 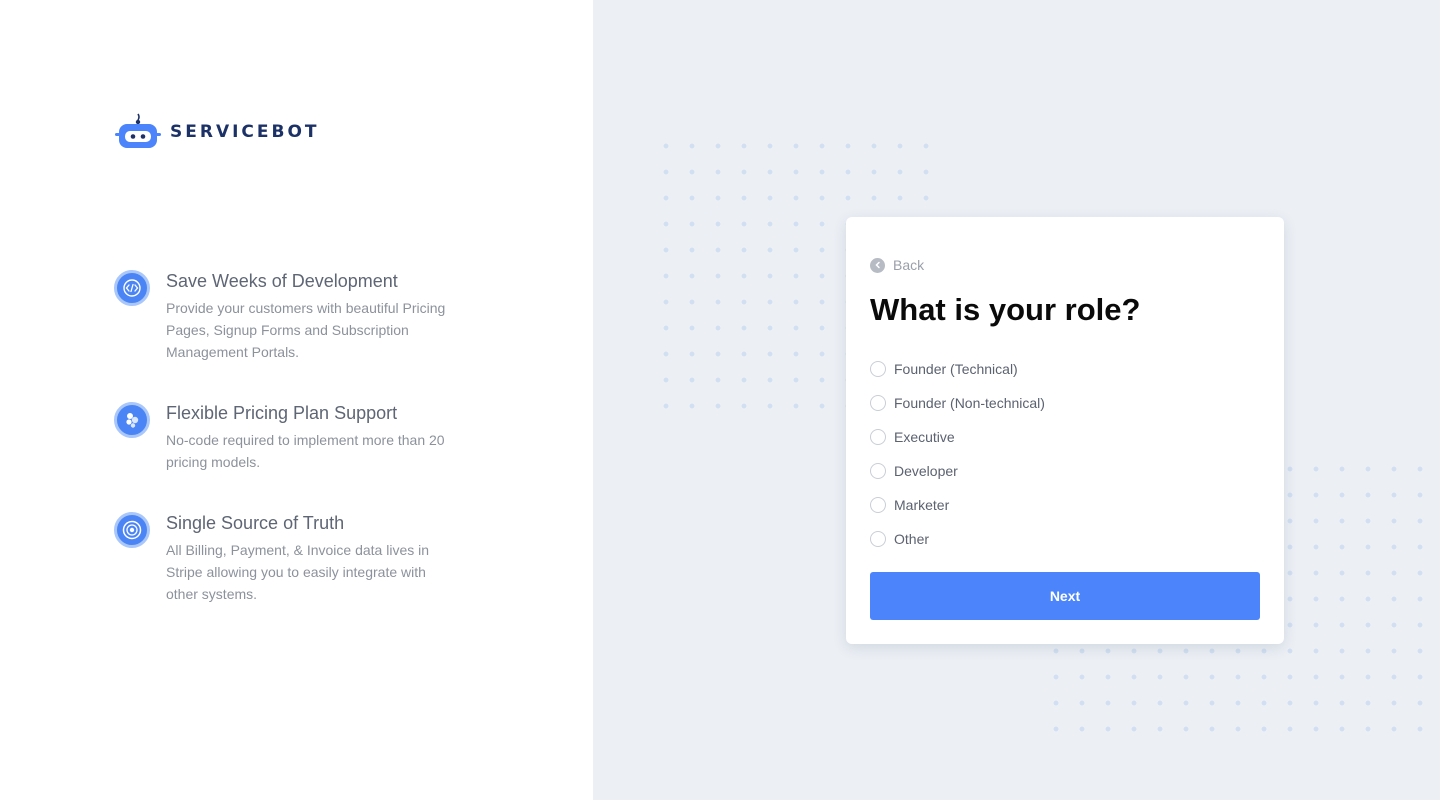 What do you see at coordinates (1005, 309) in the screenshot?
I see `page-title: What is your role?` at bounding box center [1005, 309].